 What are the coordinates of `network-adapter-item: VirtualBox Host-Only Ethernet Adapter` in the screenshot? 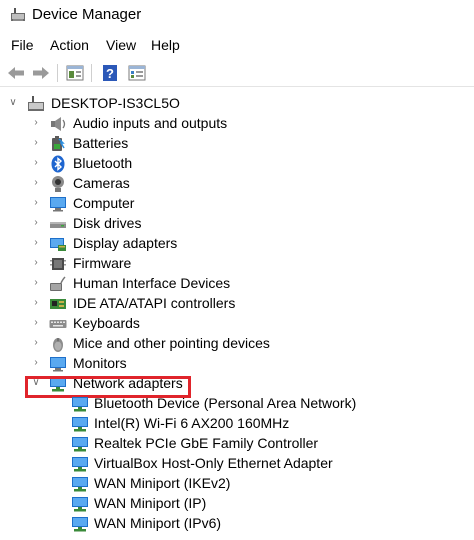 It's located at (237, 464).